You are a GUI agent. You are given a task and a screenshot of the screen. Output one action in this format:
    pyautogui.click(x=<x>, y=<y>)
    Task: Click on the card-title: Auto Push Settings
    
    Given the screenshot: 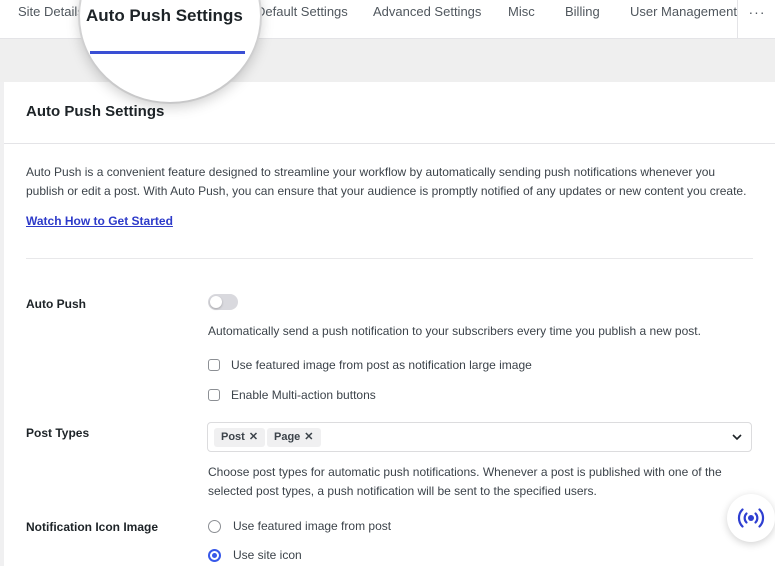 What is the action you would take?
    pyautogui.click(x=95, y=111)
    